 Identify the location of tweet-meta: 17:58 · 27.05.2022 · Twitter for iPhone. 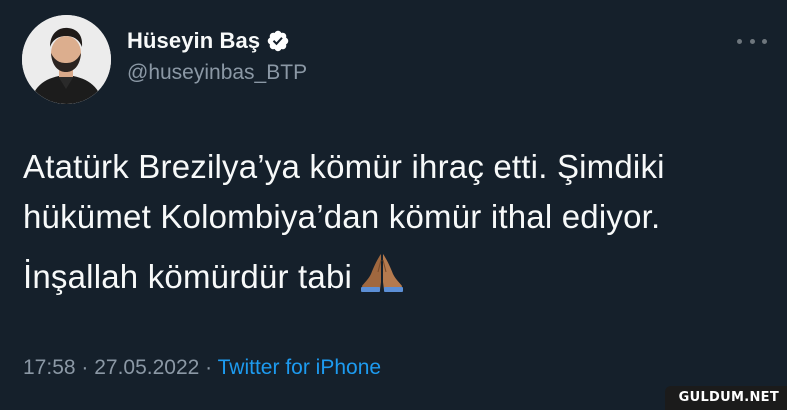
(202, 368).